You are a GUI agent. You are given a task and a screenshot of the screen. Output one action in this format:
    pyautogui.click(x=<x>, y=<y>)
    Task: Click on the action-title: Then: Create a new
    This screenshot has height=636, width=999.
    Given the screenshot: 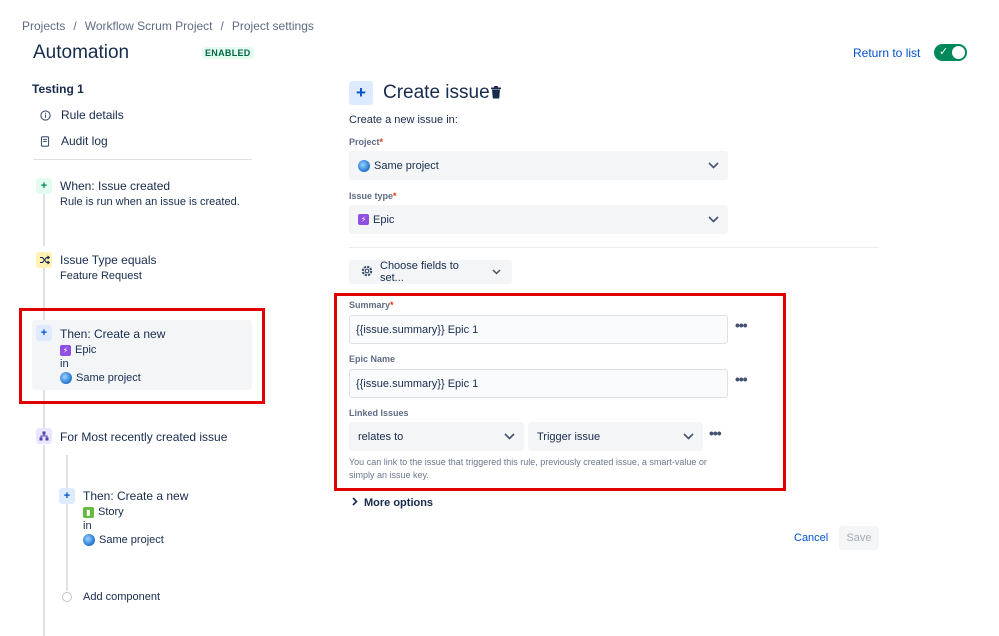 What is the action you would take?
    pyautogui.click(x=135, y=496)
    